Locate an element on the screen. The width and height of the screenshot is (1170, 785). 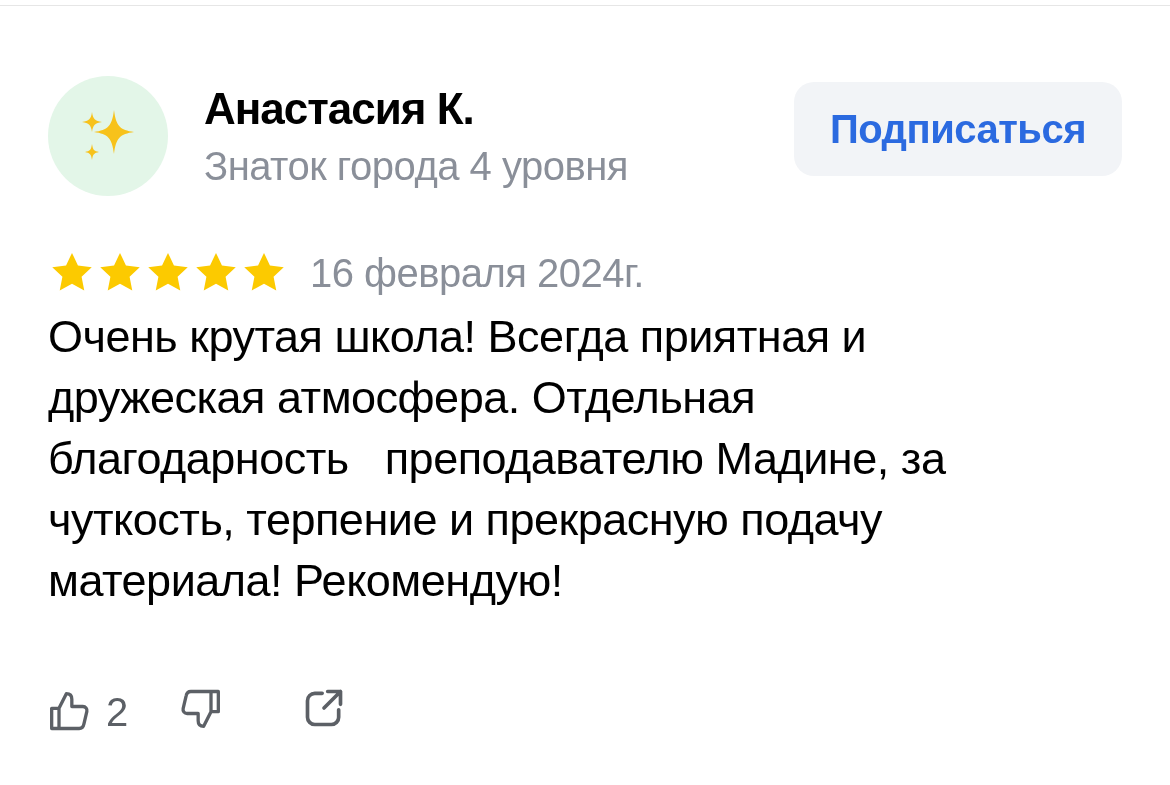
review-date: 16 февраля 2024г. is located at coordinates (477, 273).